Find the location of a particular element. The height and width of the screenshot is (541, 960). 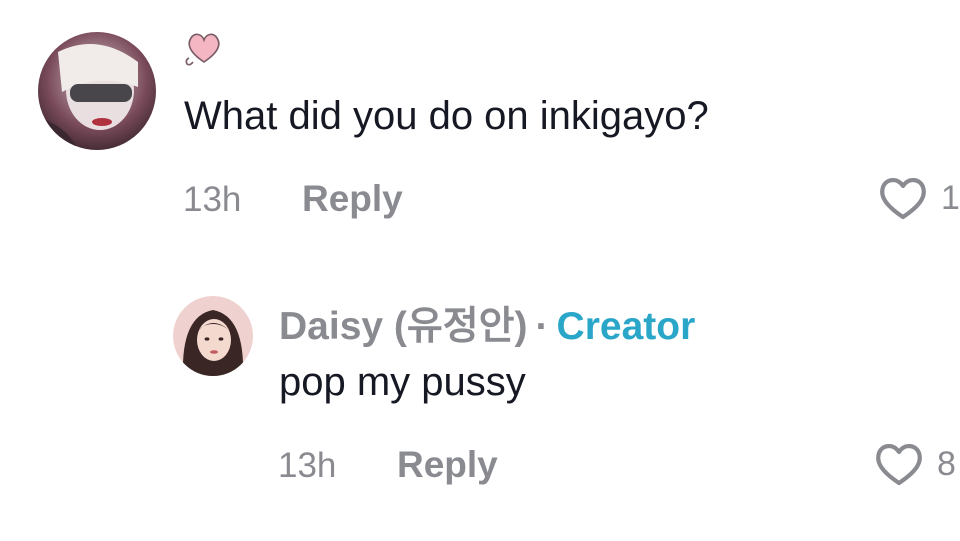

comment-timestamp: 13h is located at coordinates (212, 199).